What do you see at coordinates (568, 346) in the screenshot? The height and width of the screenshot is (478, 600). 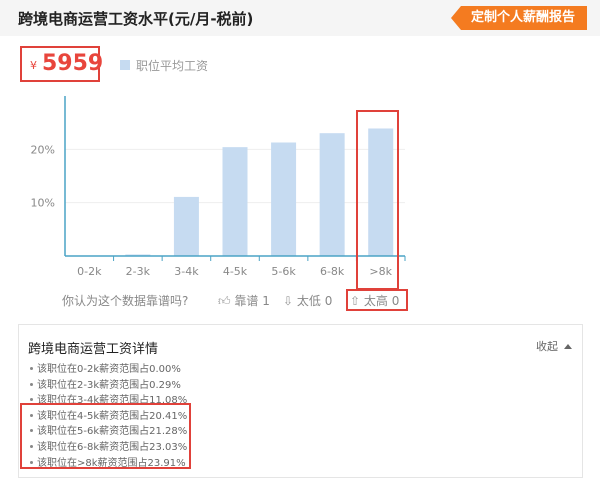 I see `caret-up-icon` at bounding box center [568, 346].